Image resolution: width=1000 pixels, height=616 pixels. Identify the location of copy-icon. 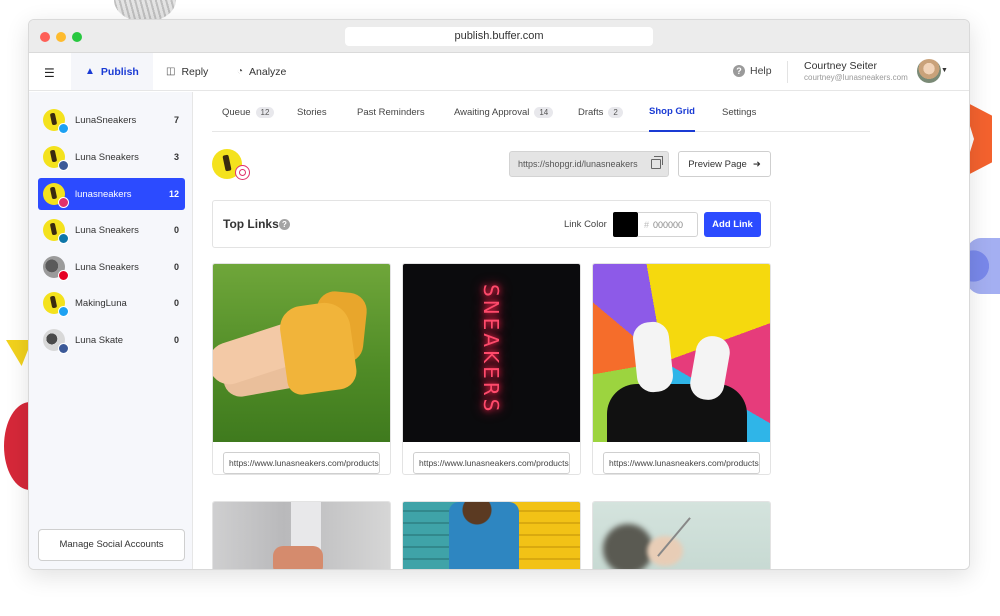
(657, 162).